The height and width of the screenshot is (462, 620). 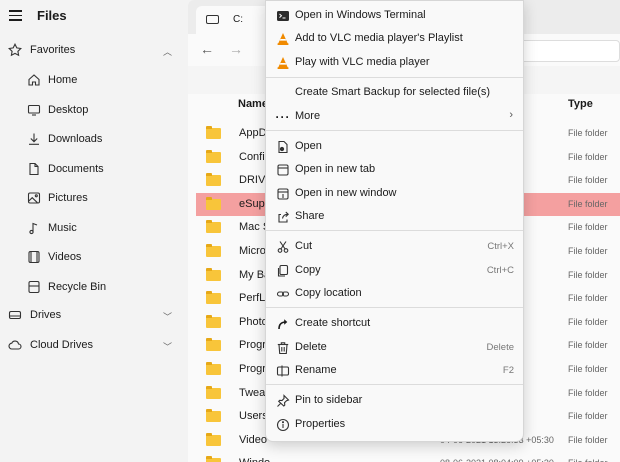 What do you see at coordinates (283, 117) in the screenshot?
I see `more-icon: ···` at bounding box center [283, 117].